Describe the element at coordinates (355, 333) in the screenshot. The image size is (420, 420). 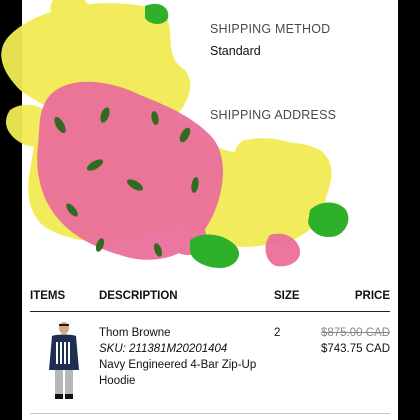
I see `original-price: $875.00 CAD` at that location.